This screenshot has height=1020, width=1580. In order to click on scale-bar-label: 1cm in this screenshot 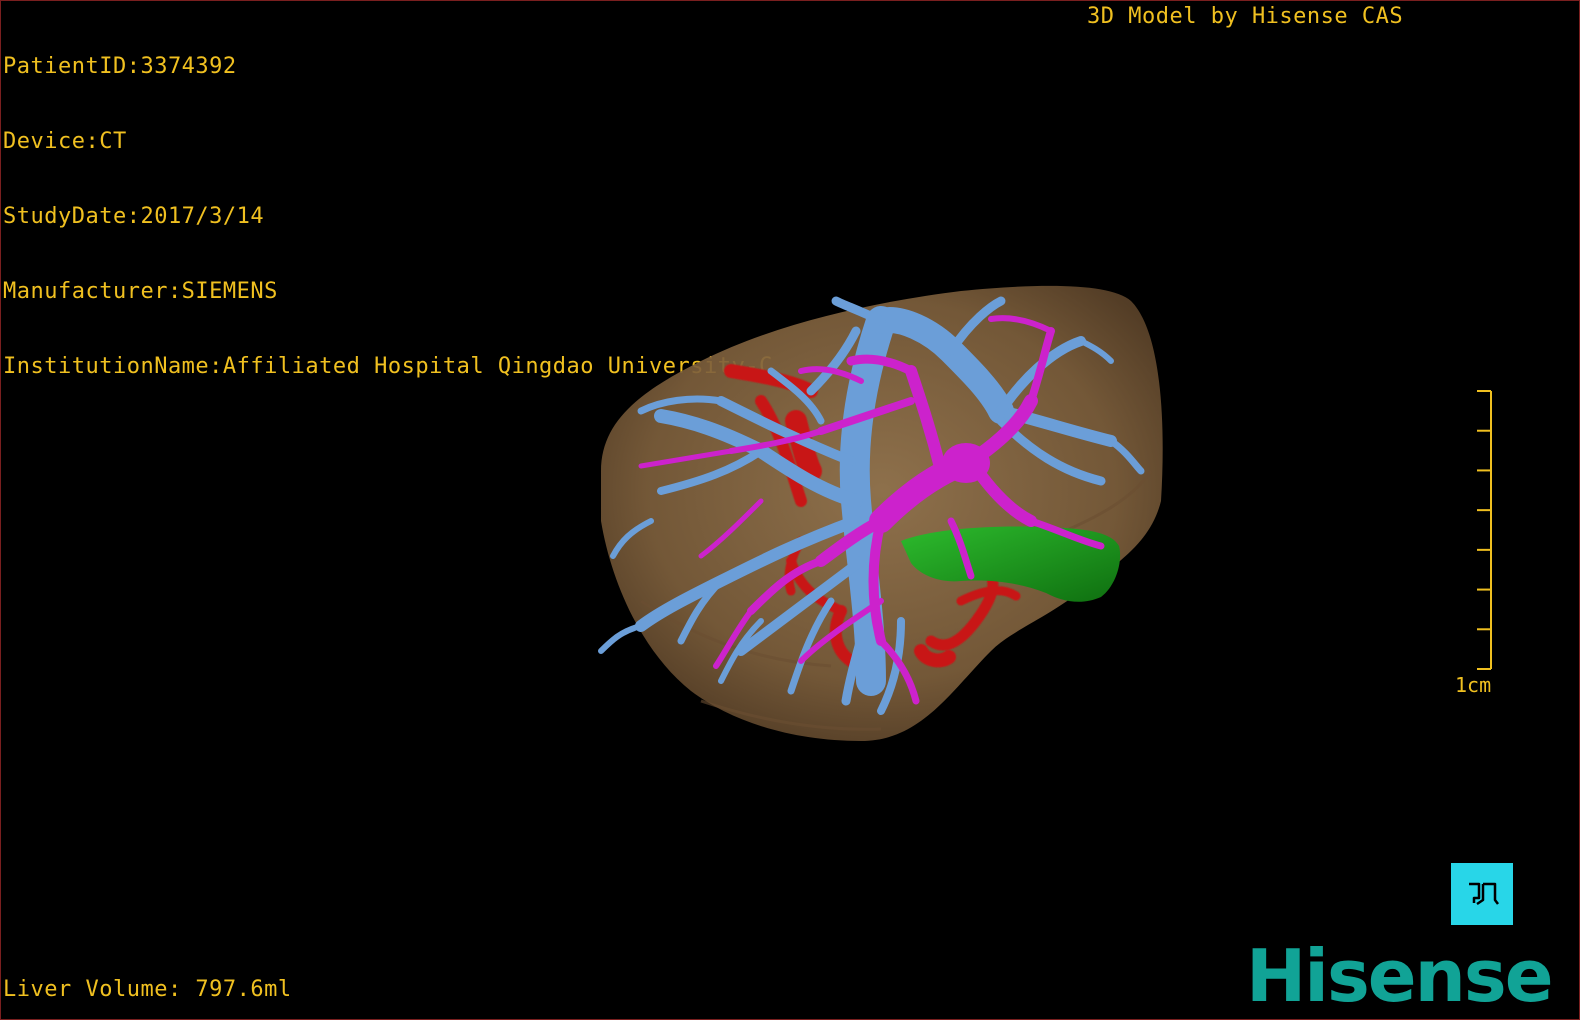, I will do `click(1473, 685)`.